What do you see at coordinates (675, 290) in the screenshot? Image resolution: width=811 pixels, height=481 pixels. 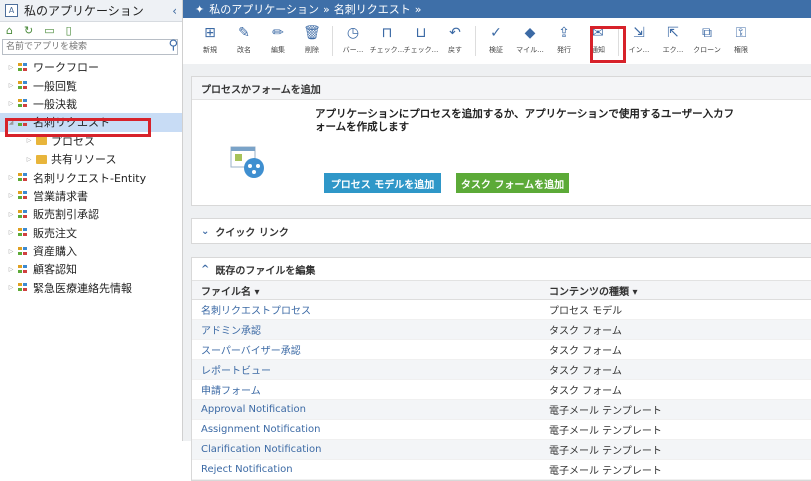 I see `column-header-type: コンテンツの種類 ▾` at bounding box center [675, 290].